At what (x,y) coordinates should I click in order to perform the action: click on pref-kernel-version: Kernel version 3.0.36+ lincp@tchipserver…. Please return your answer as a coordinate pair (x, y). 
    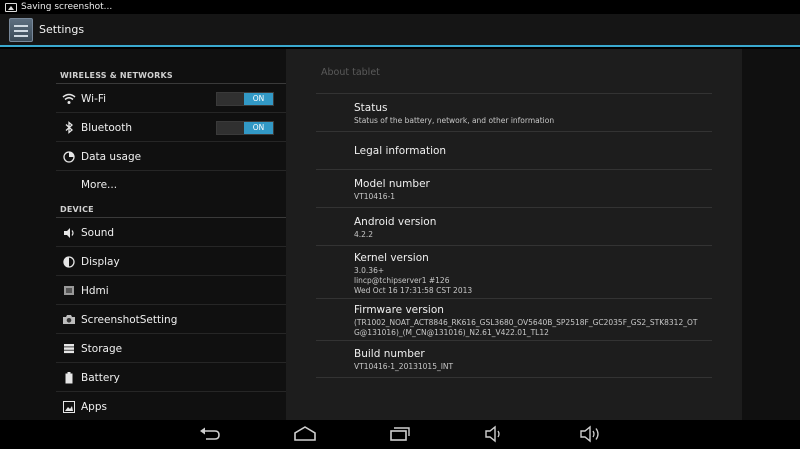
    Looking at the image, I should click on (534, 274).